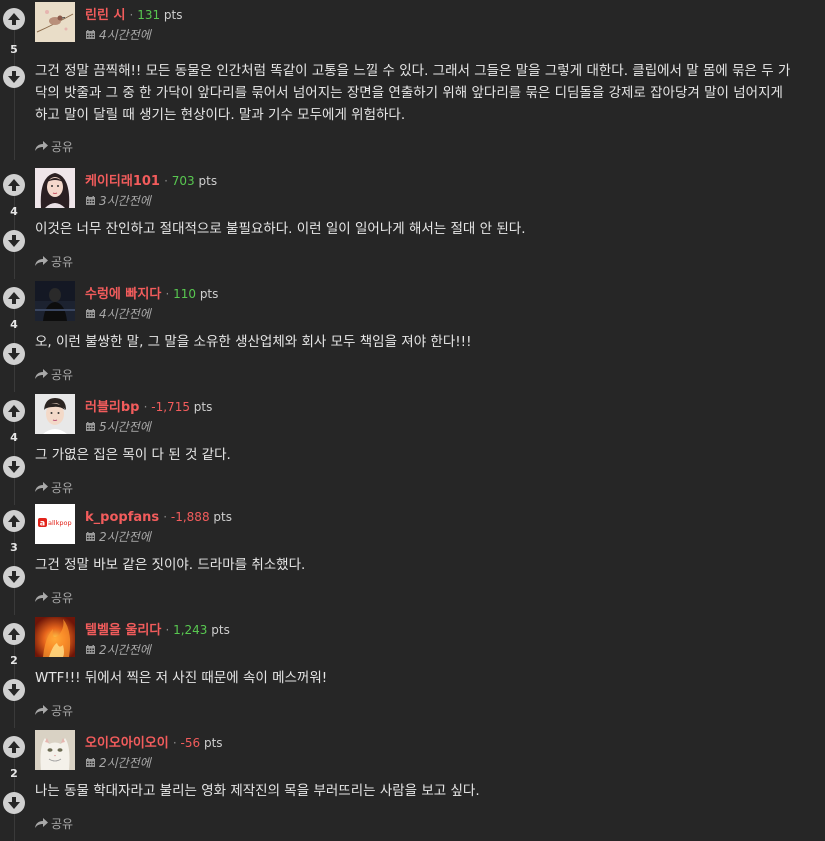  Describe the element at coordinates (125, 537) in the screenshot. I see `time-text: 2시간전에` at that location.